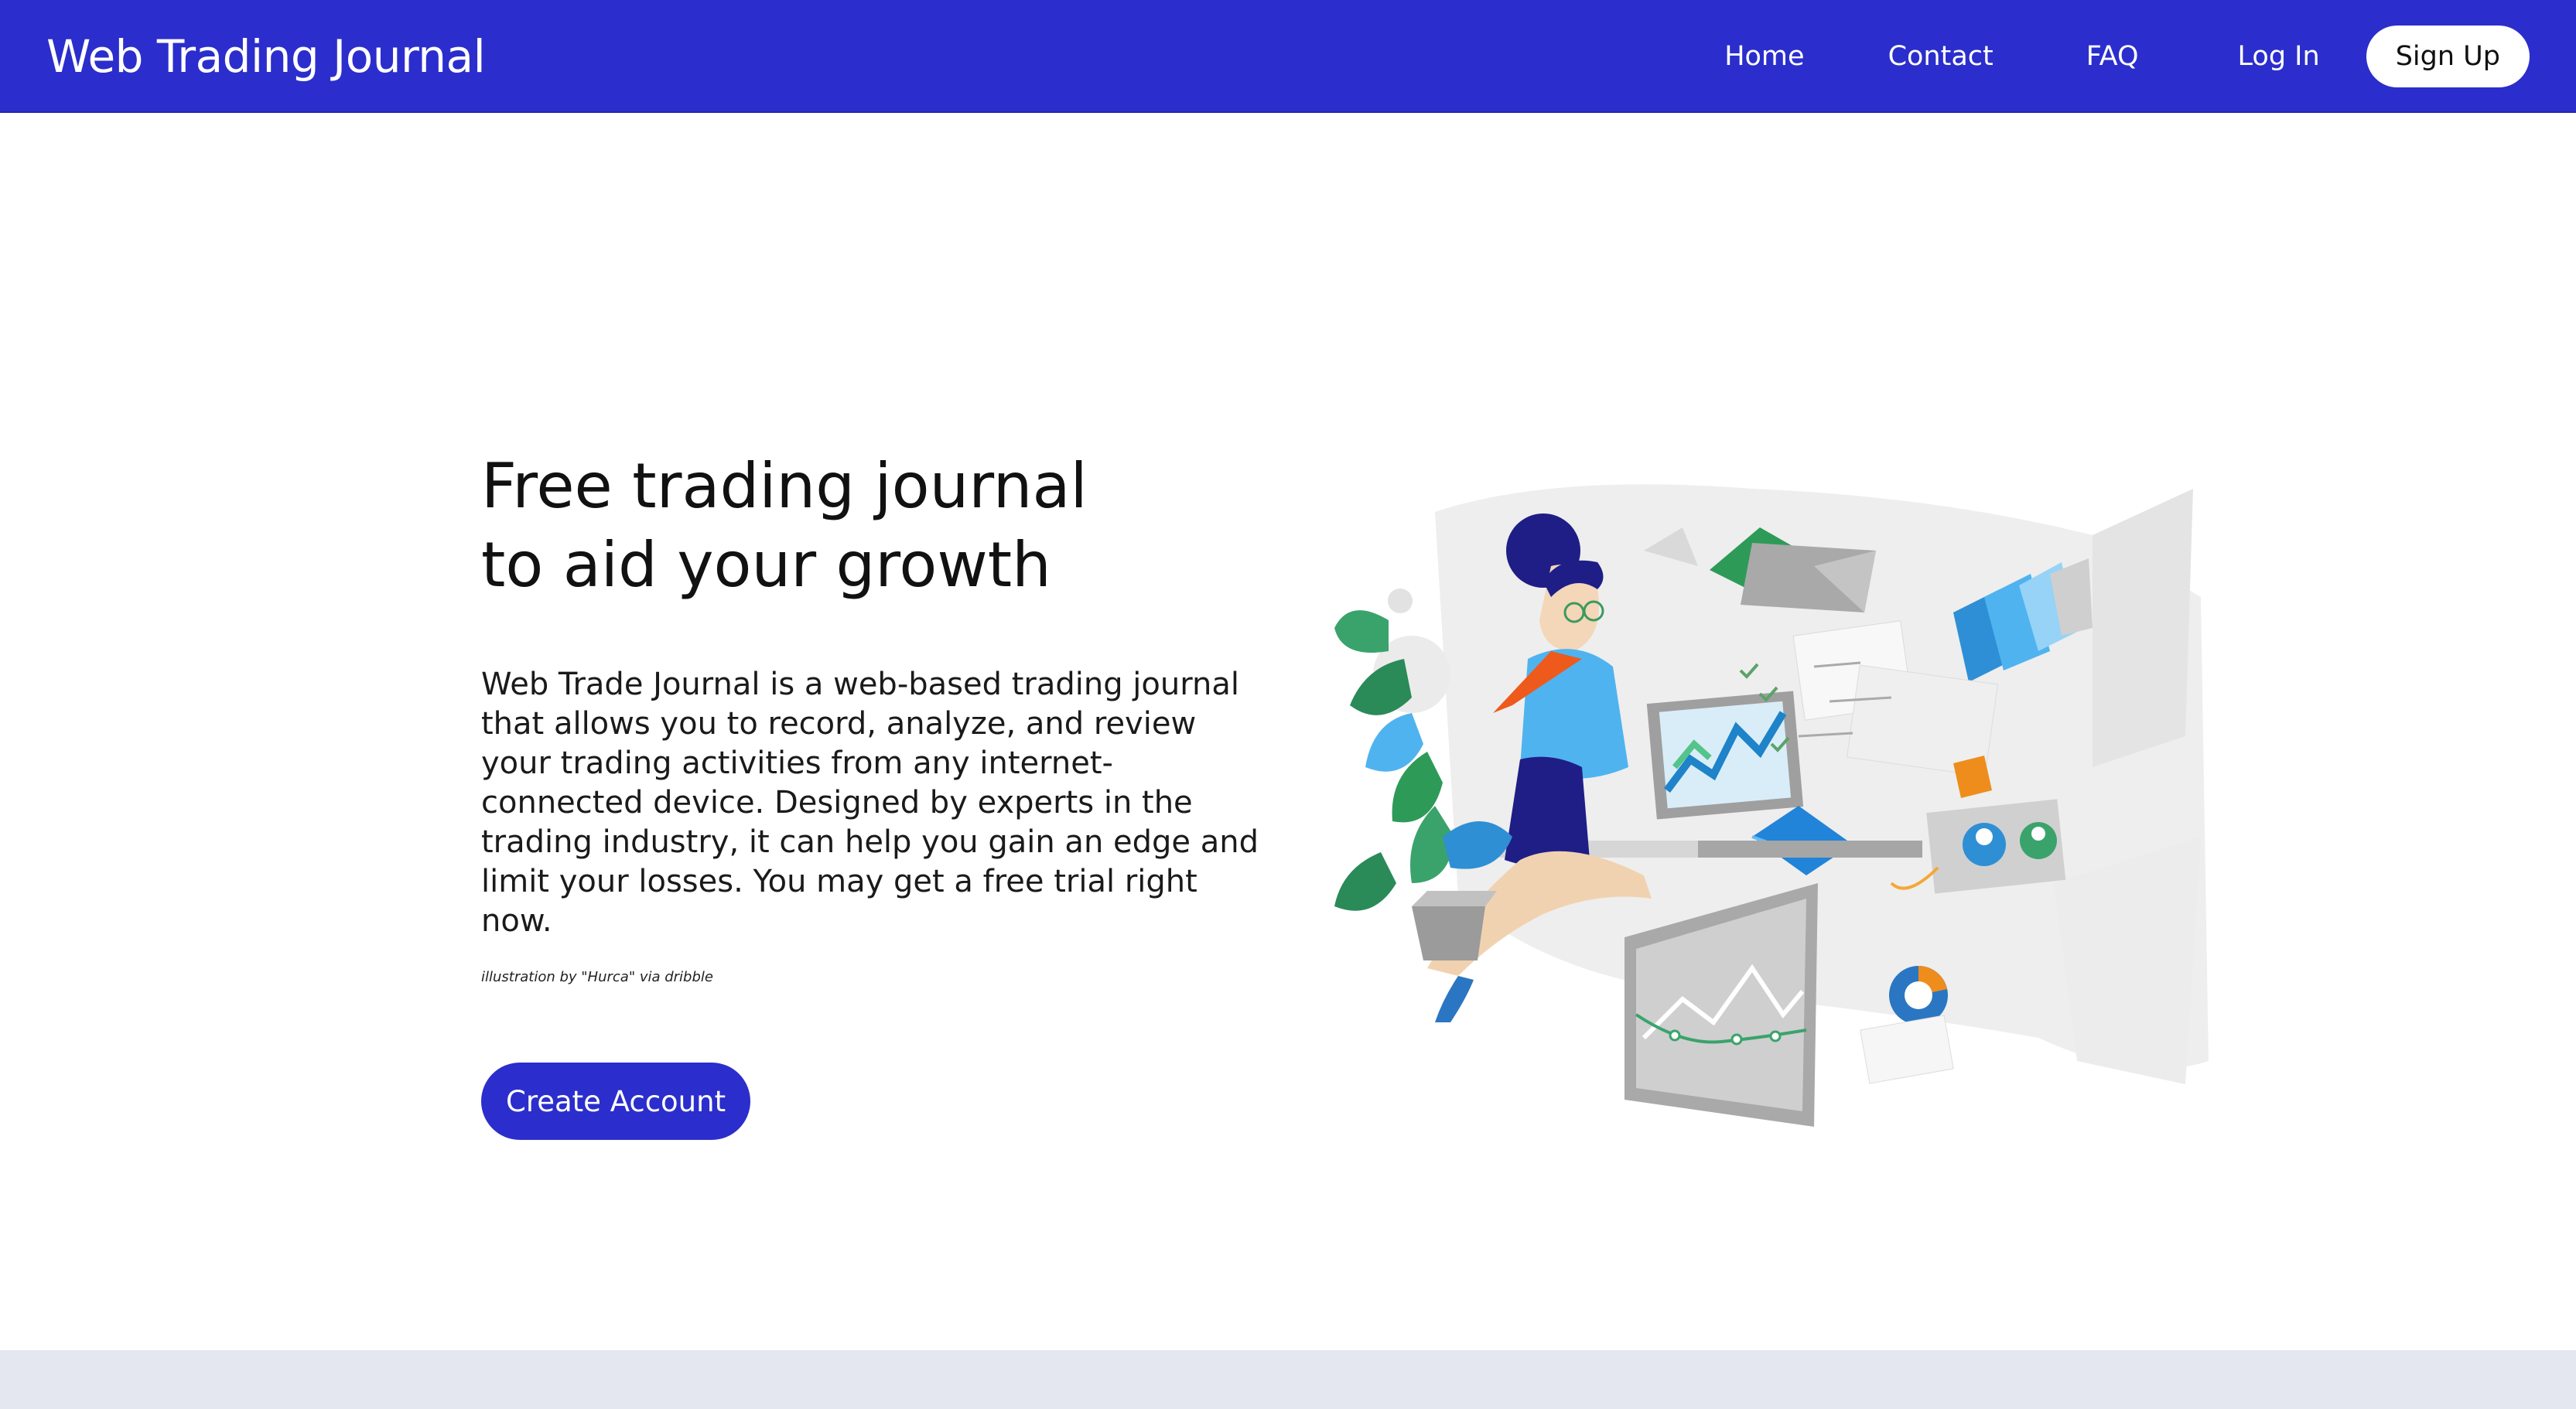 This screenshot has height=1409, width=2576. What do you see at coordinates (597, 977) in the screenshot?
I see `illustration-credit: illustration by "Hurca" via dribble` at bounding box center [597, 977].